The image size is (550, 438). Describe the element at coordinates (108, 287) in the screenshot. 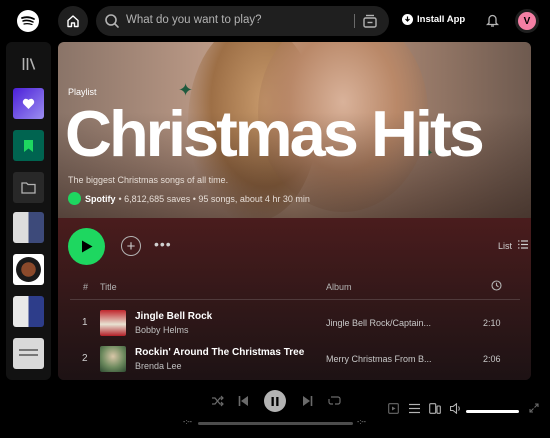

I see `column-header-title: Title` at that location.